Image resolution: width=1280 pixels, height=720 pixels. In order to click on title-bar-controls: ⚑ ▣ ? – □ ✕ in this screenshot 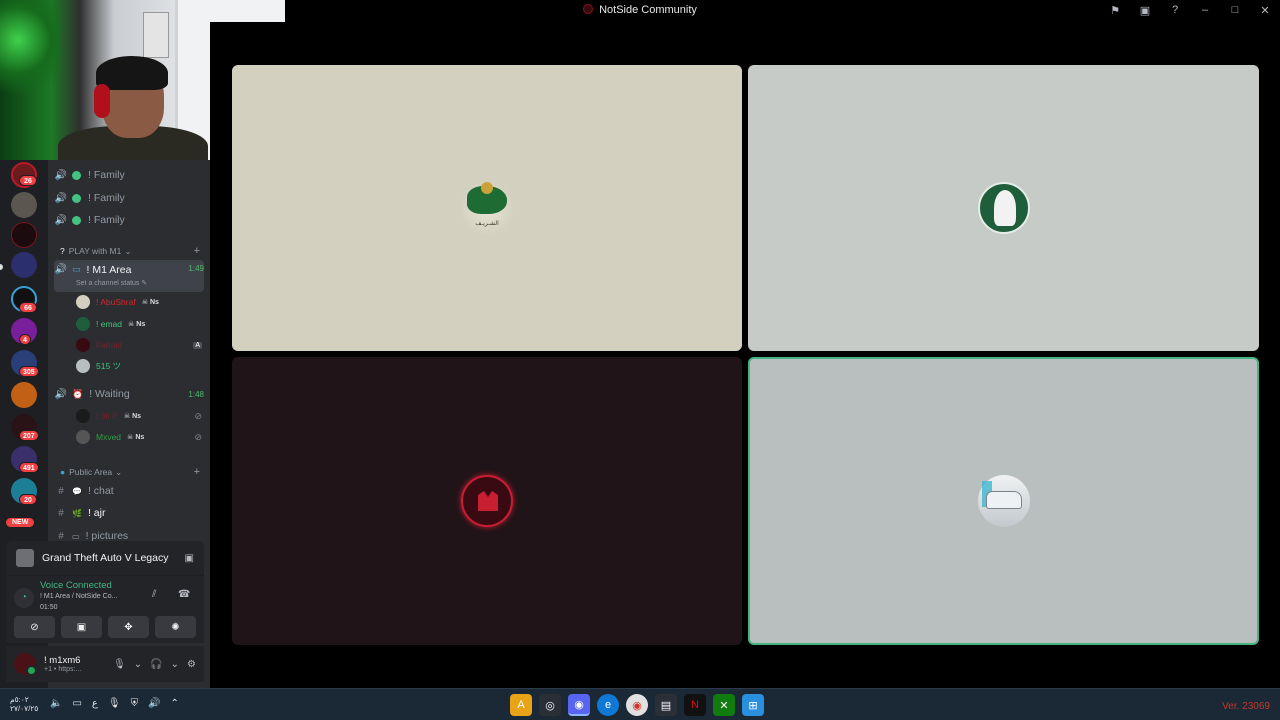, I will do `click(1190, 10)`.